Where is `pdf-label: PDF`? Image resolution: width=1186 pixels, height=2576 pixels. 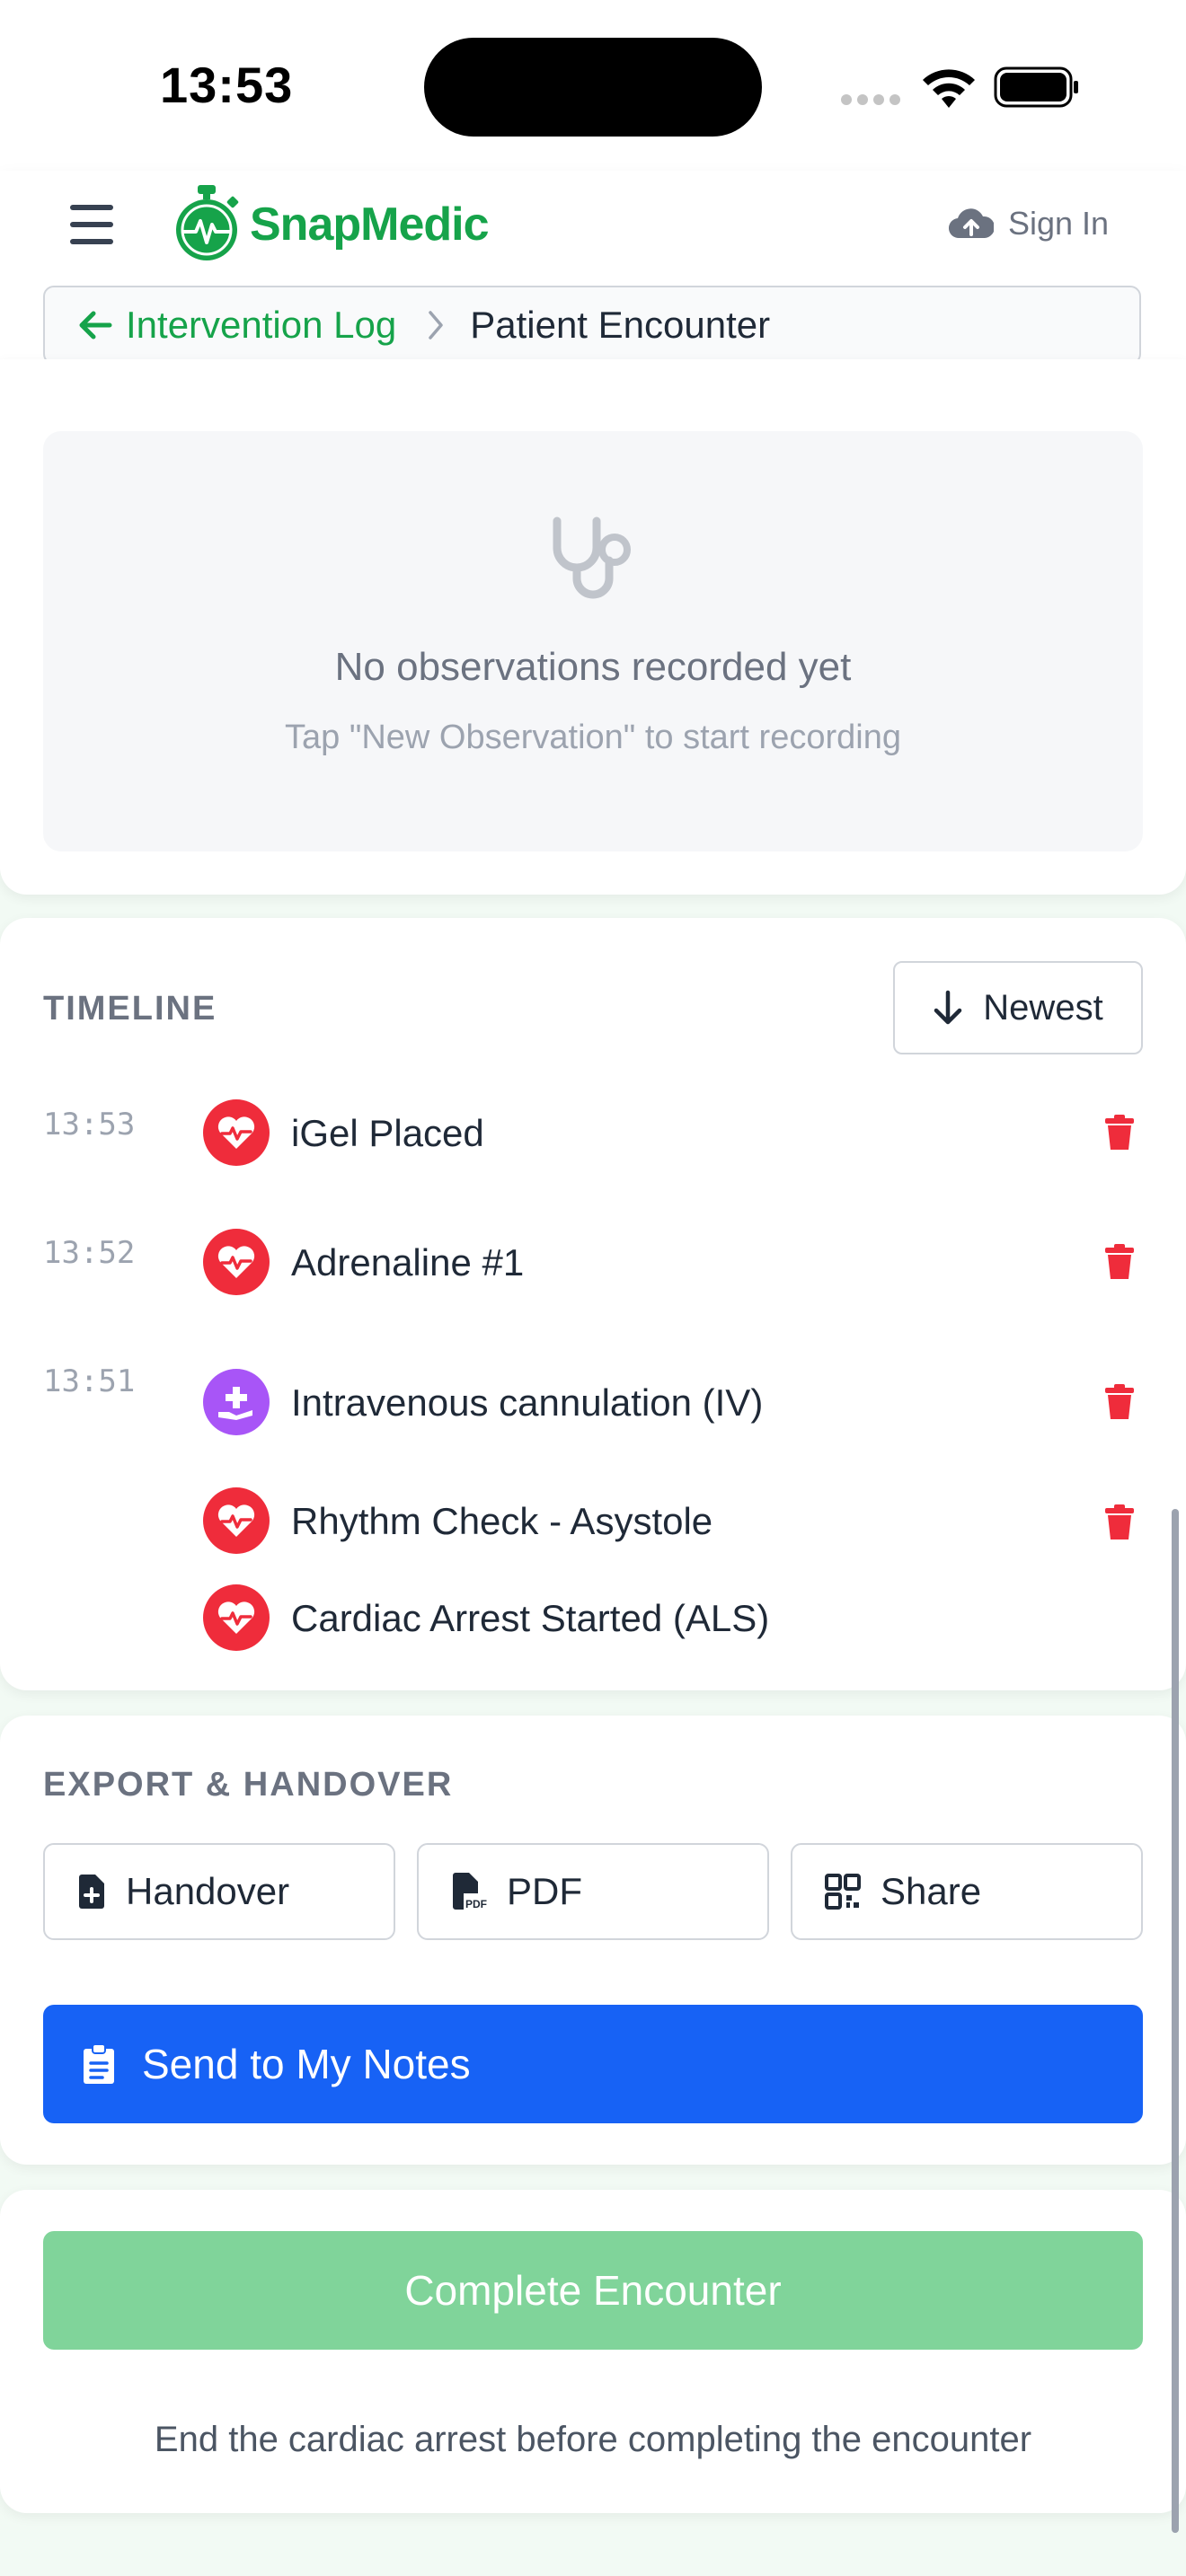
pdf-label: PDF is located at coordinates (544, 1891).